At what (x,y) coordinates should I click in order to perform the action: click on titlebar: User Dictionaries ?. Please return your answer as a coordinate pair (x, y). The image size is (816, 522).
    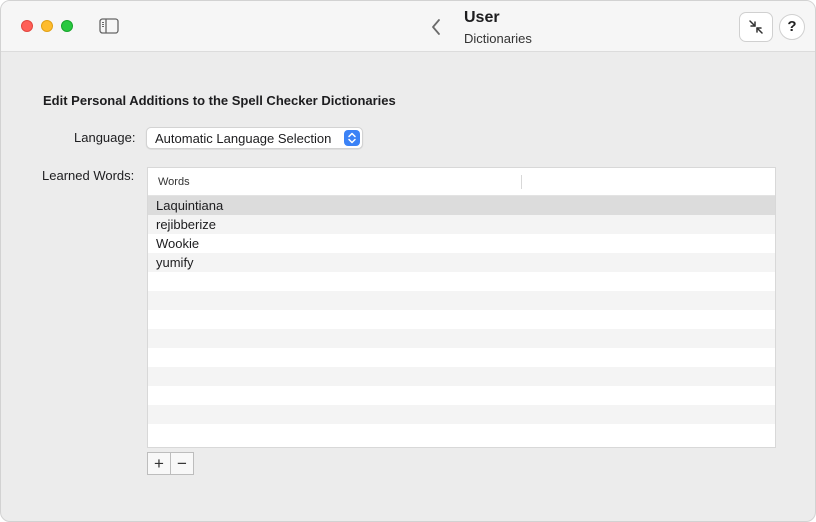
    Looking at the image, I should click on (408, 26).